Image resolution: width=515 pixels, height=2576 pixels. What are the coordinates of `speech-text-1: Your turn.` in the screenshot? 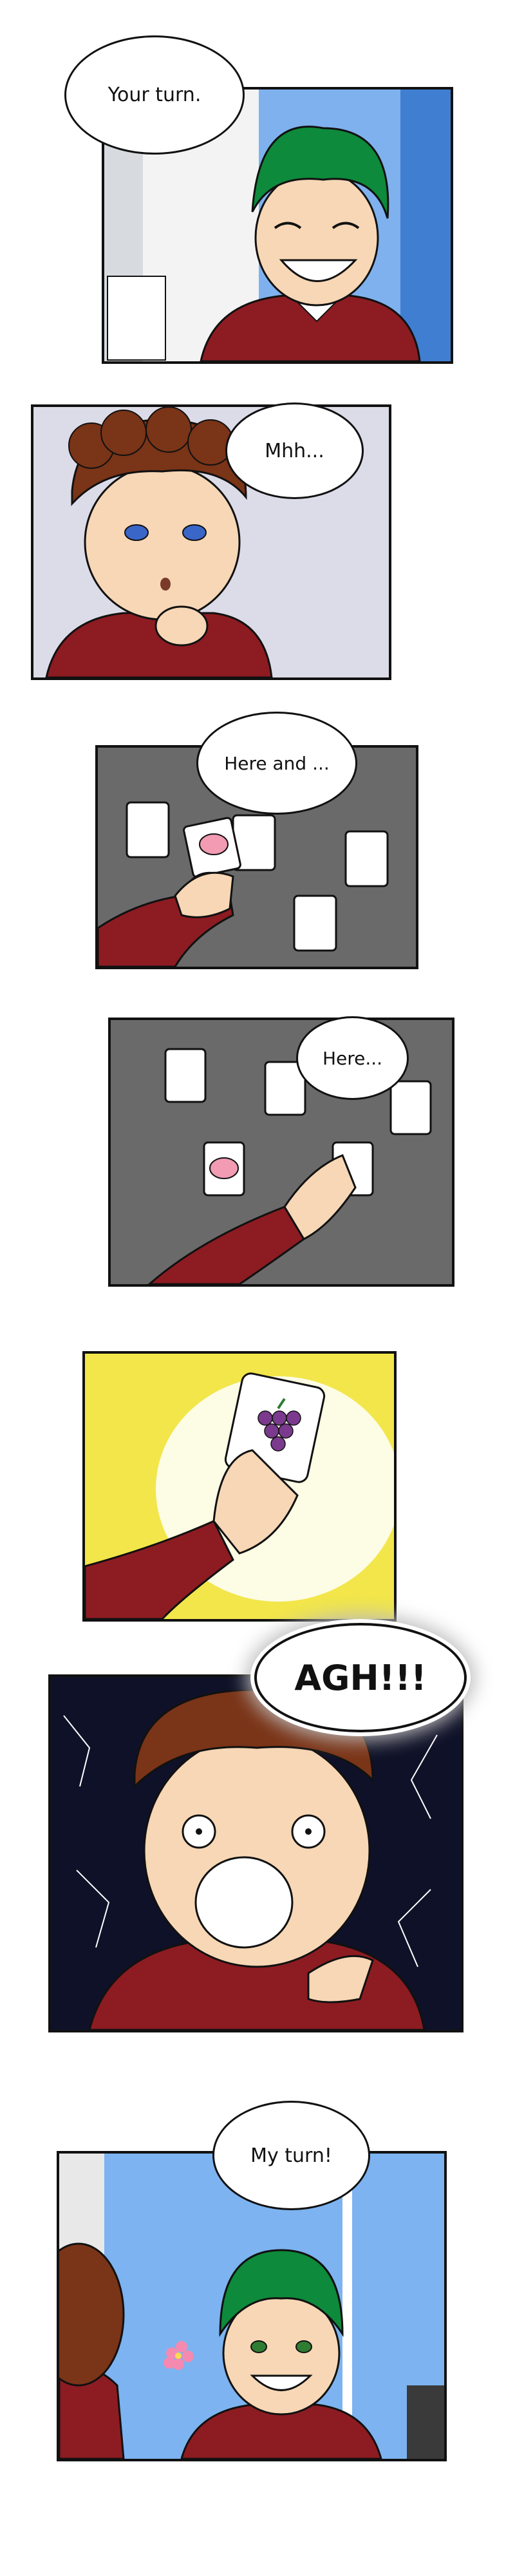 It's located at (154, 95).